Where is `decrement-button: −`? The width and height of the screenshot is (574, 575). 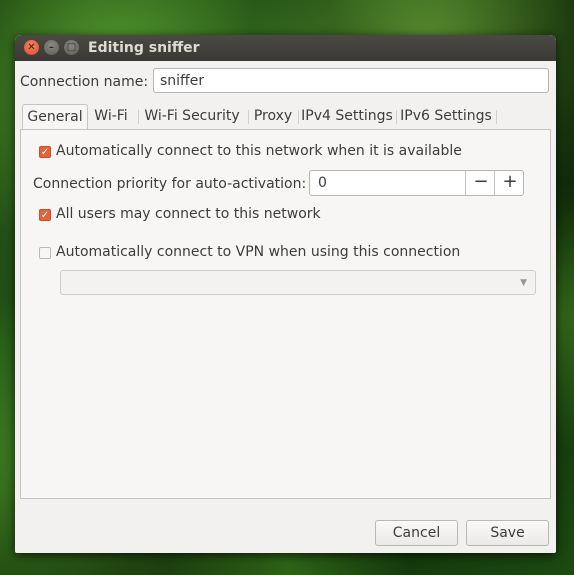
decrement-button: − is located at coordinates (480, 183).